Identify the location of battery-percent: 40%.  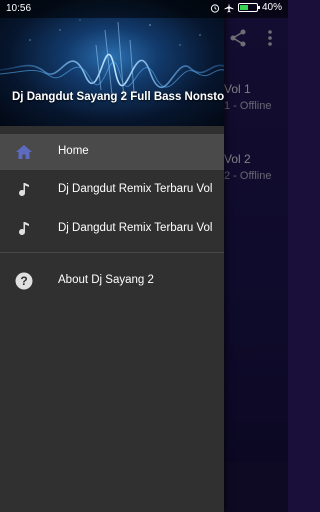
(271, 7).